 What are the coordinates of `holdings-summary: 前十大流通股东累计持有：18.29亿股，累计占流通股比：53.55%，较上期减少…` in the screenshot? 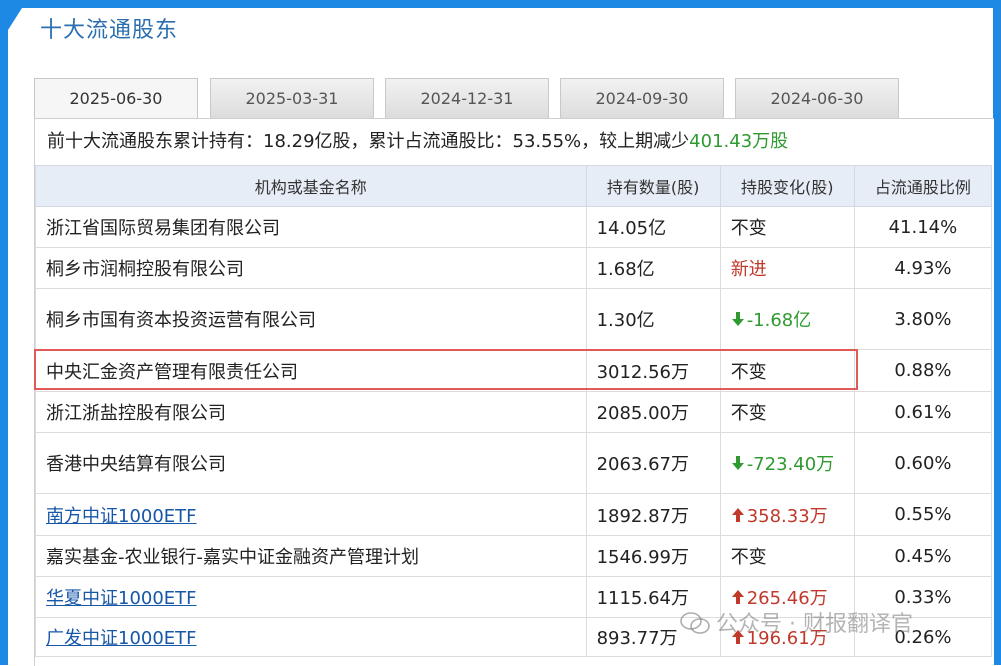 It's located at (417, 140).